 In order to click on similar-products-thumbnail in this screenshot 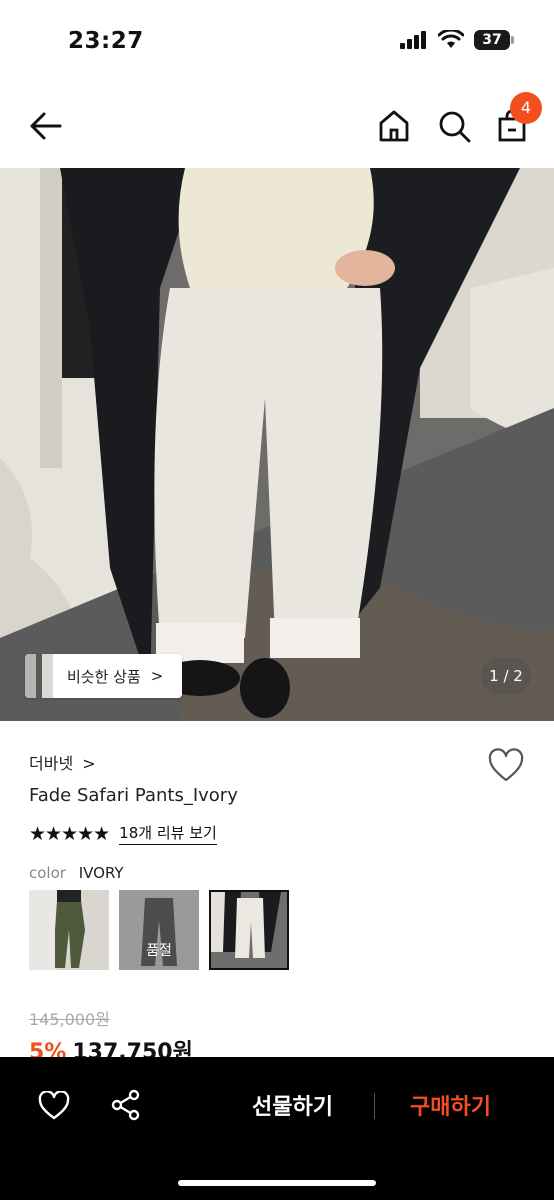, I will do `click(39, 676)`.